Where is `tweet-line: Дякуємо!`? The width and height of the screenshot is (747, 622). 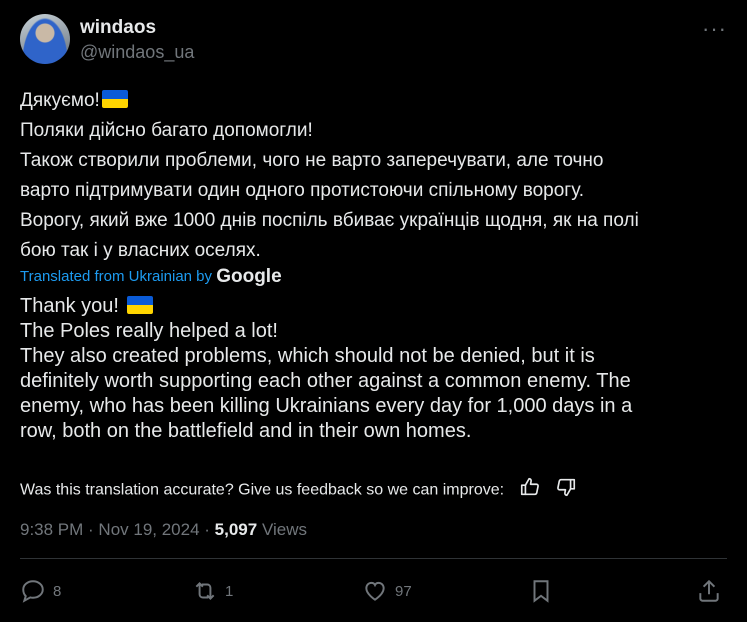
tweet-line: Дякуємо! is located at coordinates (370, 101).